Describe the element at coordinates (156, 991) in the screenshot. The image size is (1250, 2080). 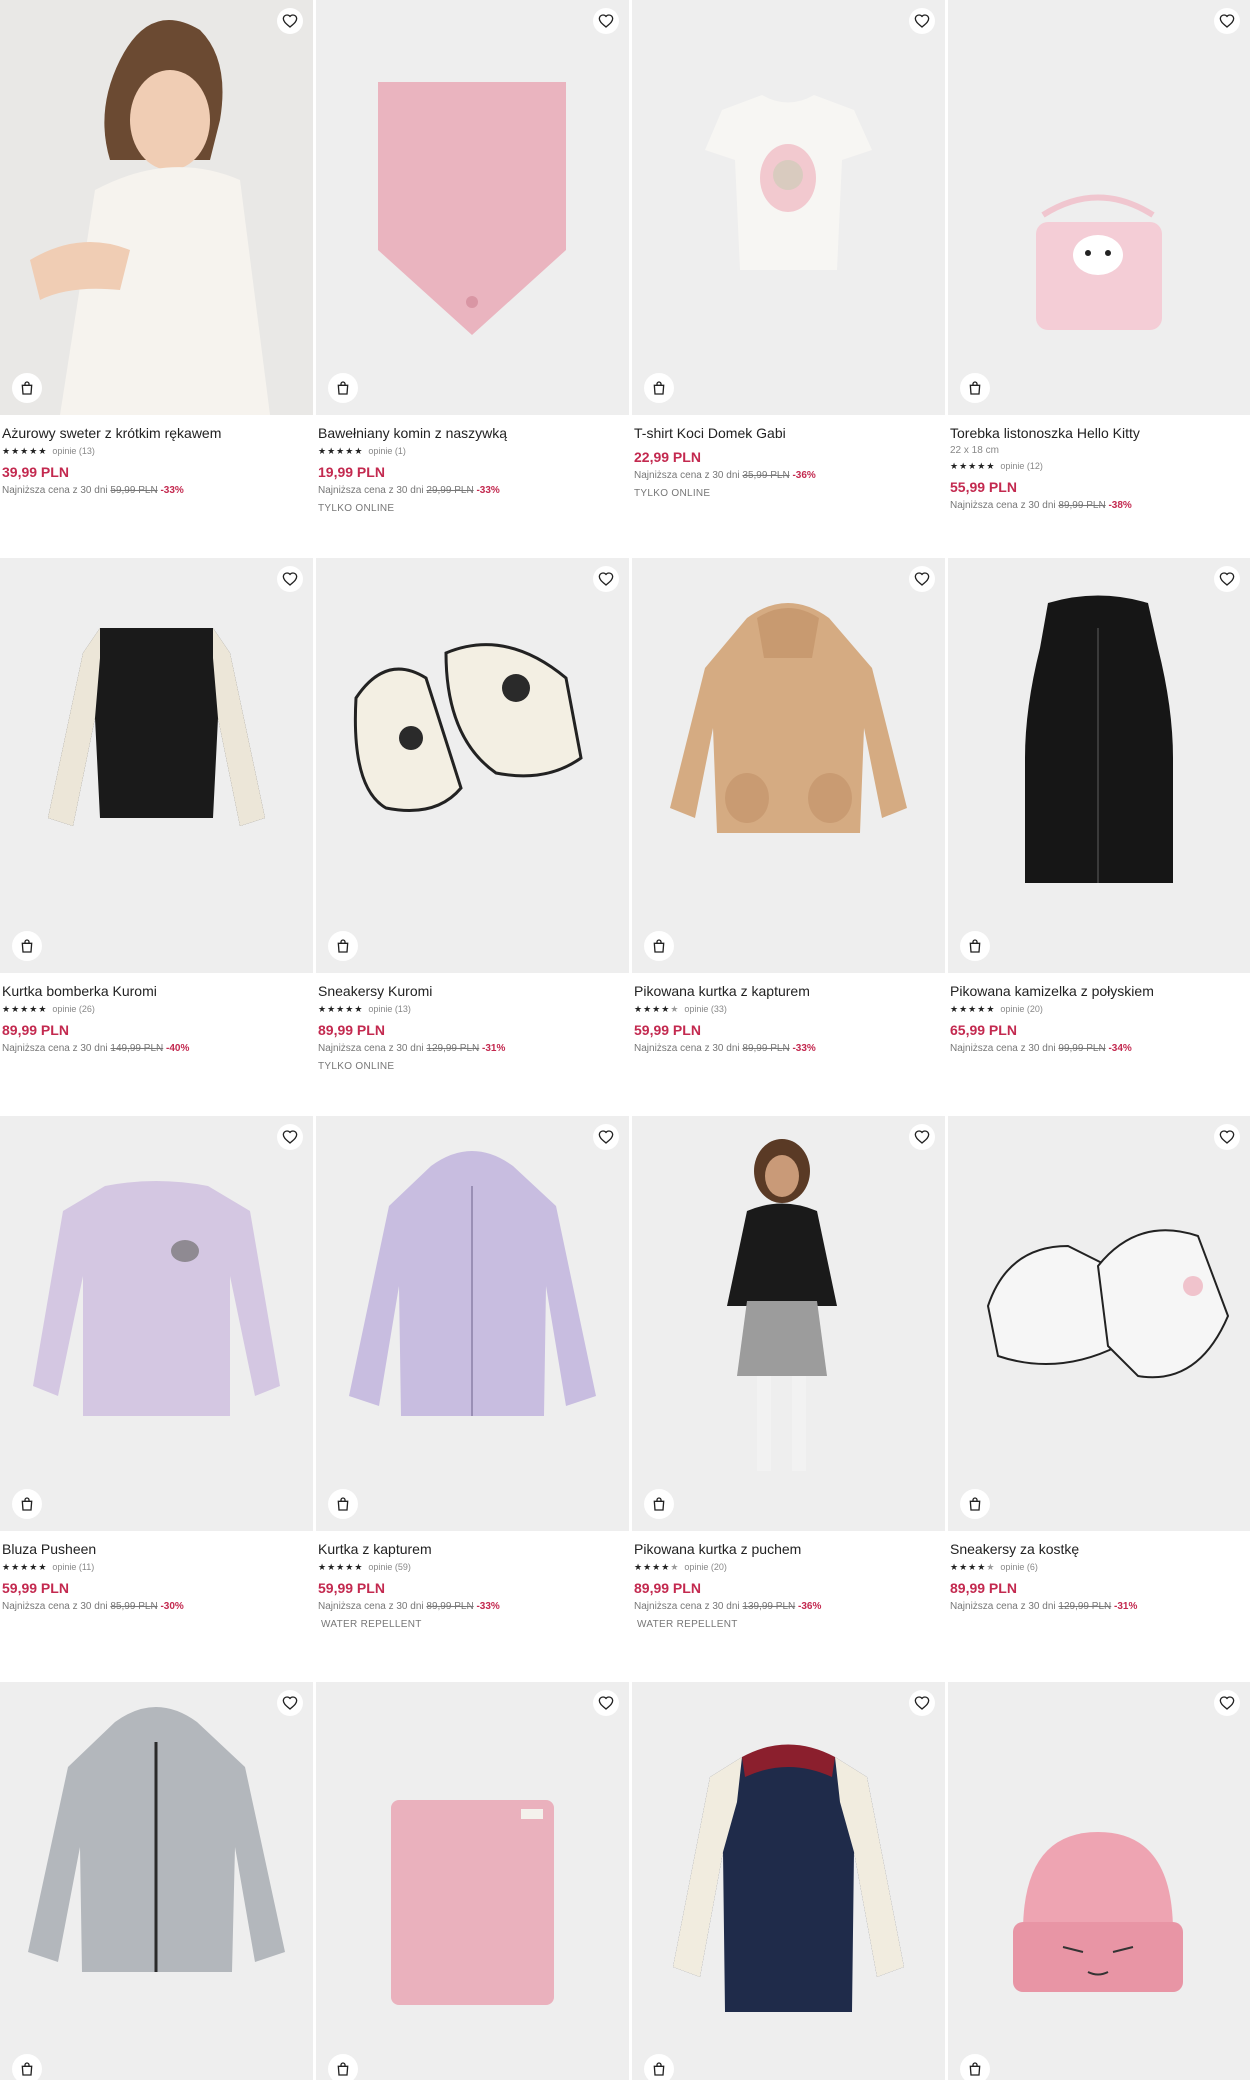
I see `product-name: Kurtka bomberka Kuromi` at that location.